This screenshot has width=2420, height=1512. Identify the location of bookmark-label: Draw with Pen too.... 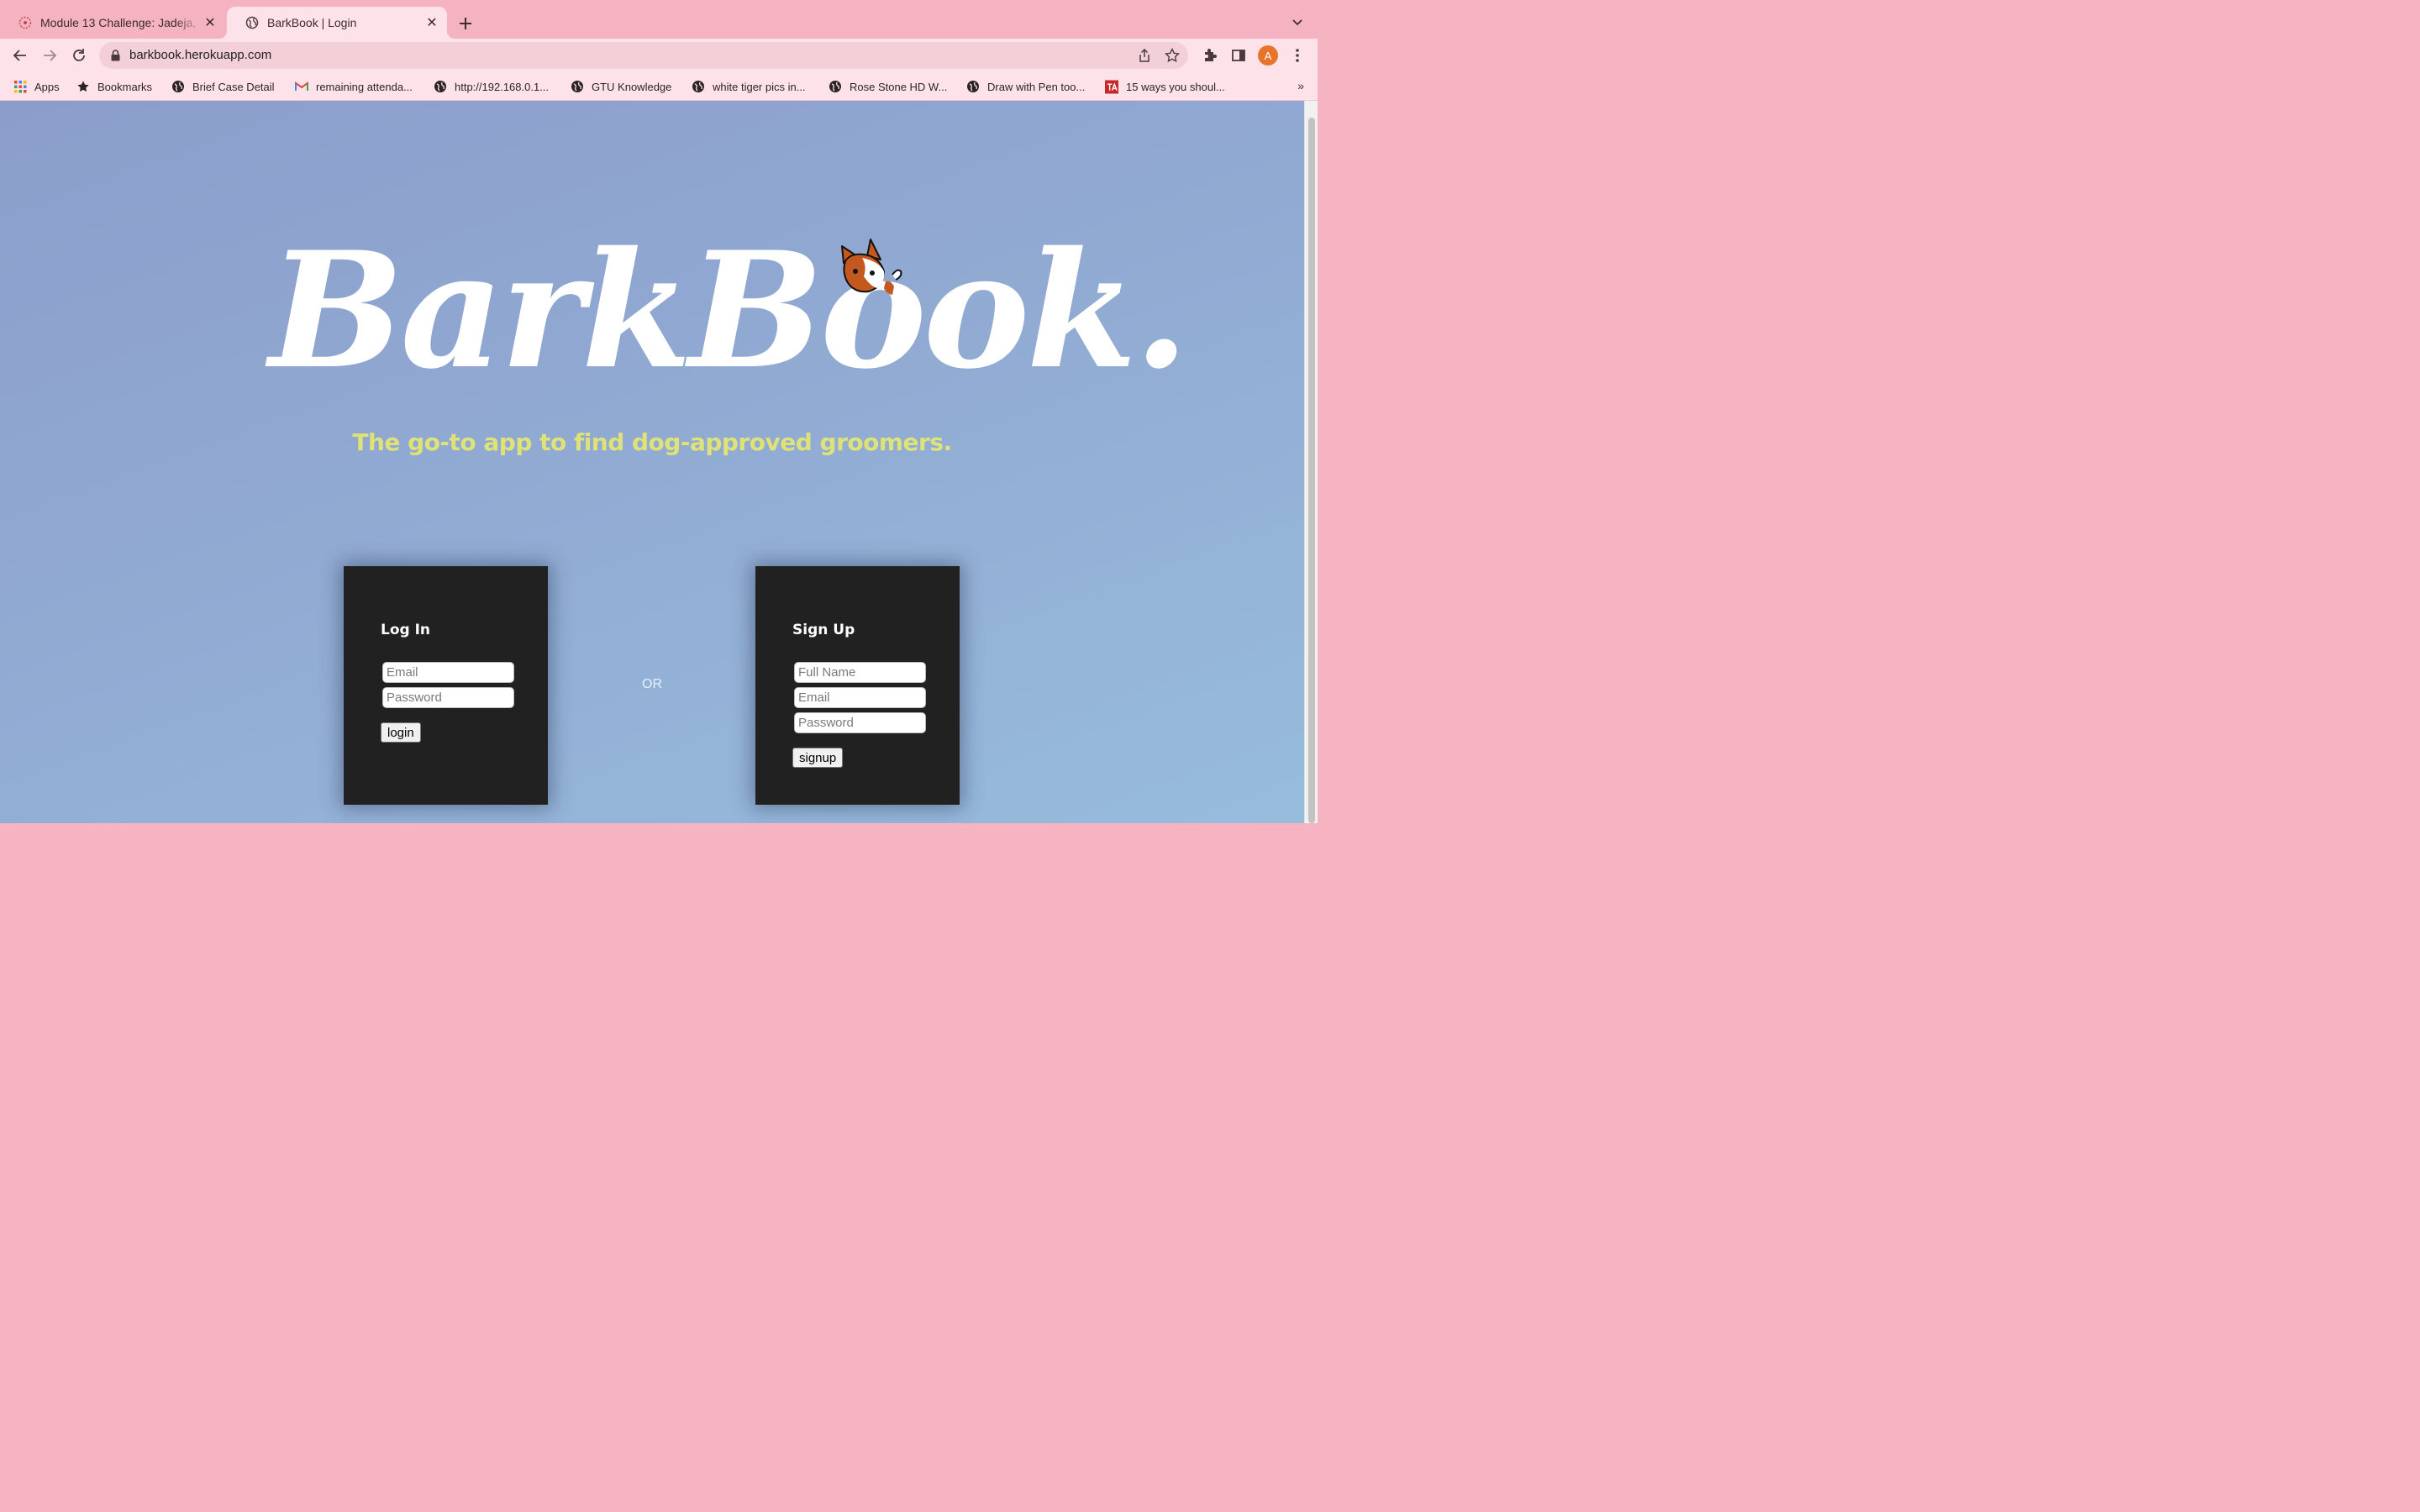
(1036, 86).